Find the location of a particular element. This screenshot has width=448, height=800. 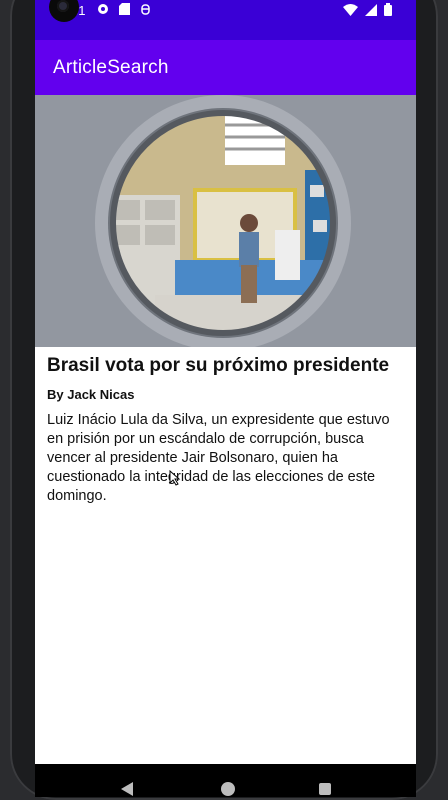

article-byline: By Jack Nicas is located at coordinates (91, 394).